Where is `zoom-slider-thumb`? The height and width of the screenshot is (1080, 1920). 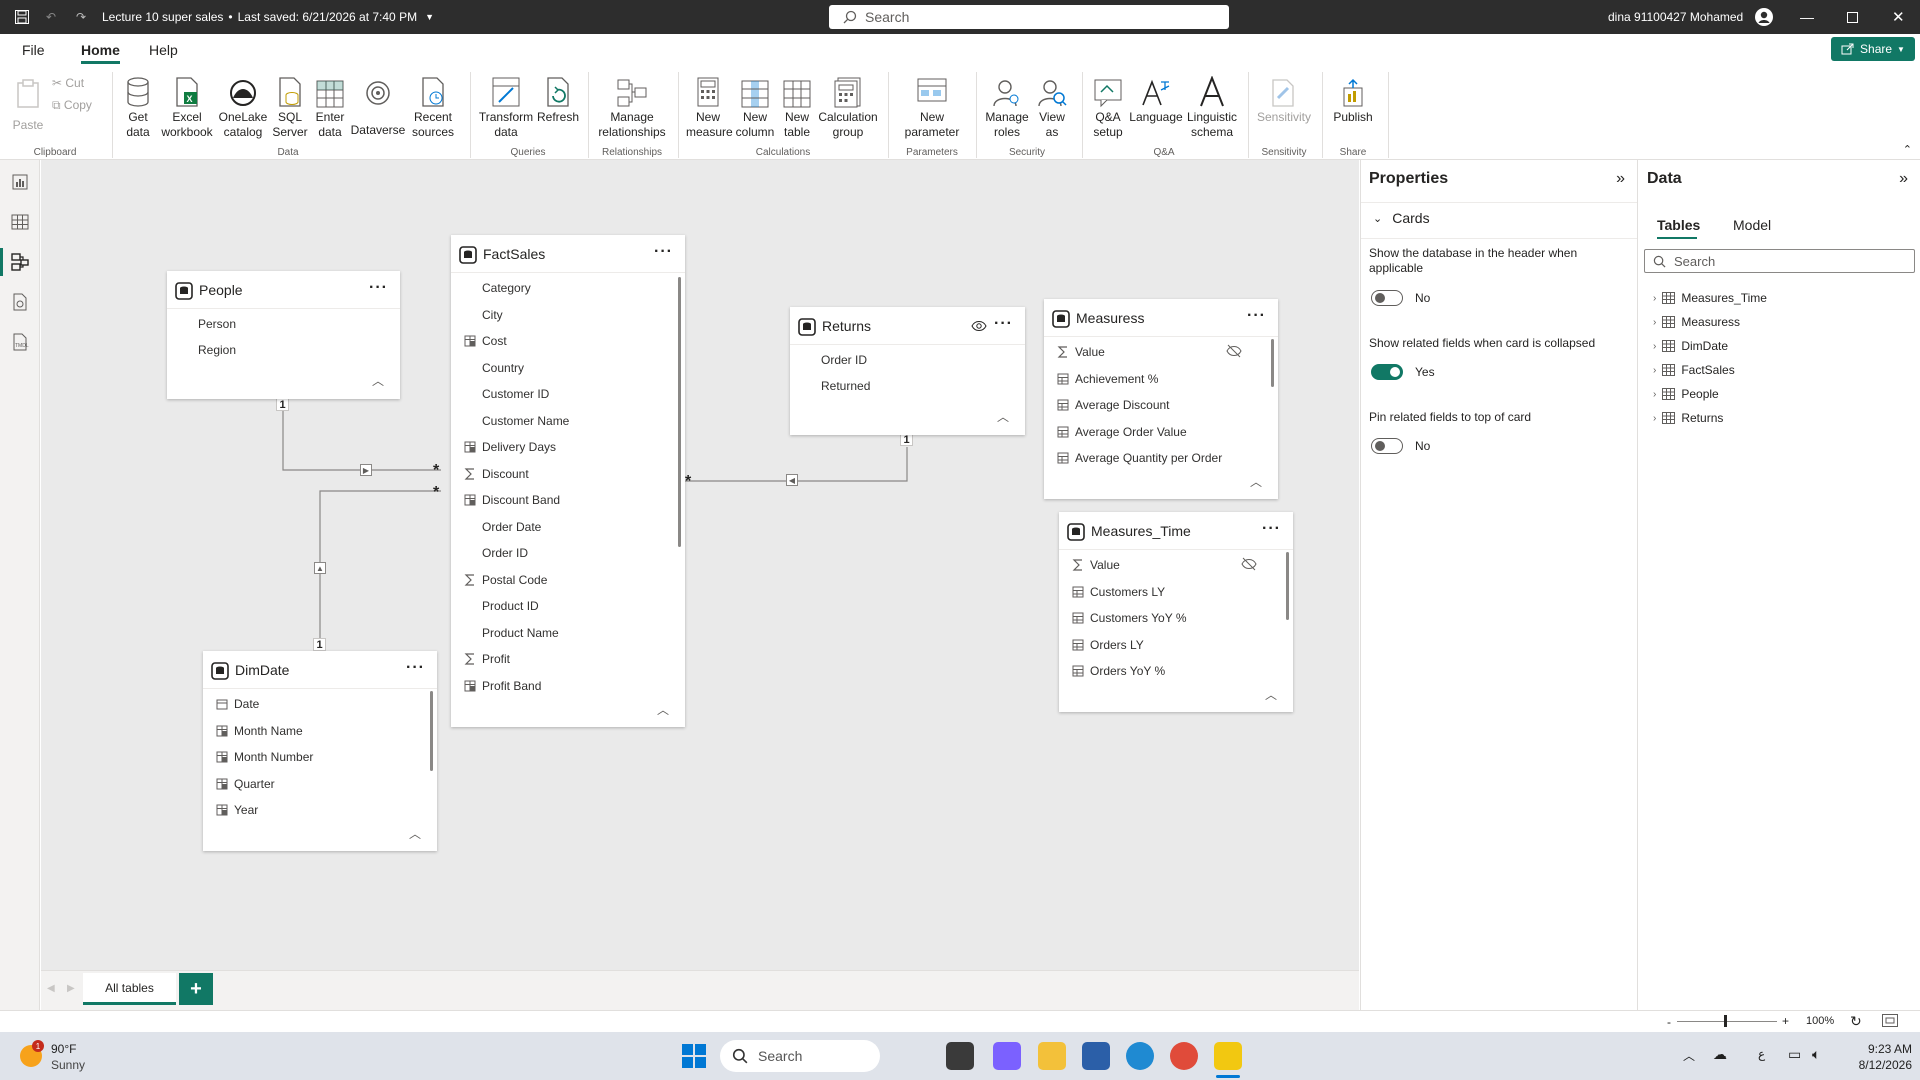
zoom-slider-thumb is located at coordinates (1725, 1021).